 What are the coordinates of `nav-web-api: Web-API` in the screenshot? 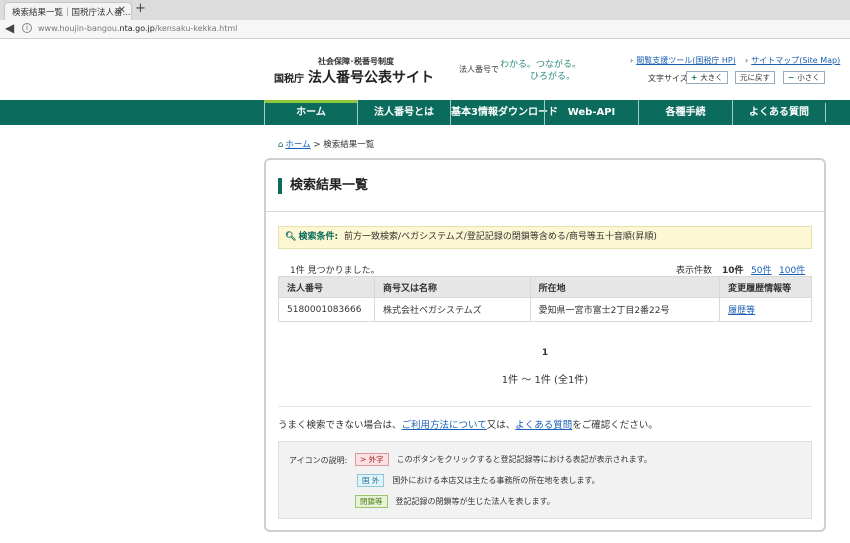 It's located at (591, 112).